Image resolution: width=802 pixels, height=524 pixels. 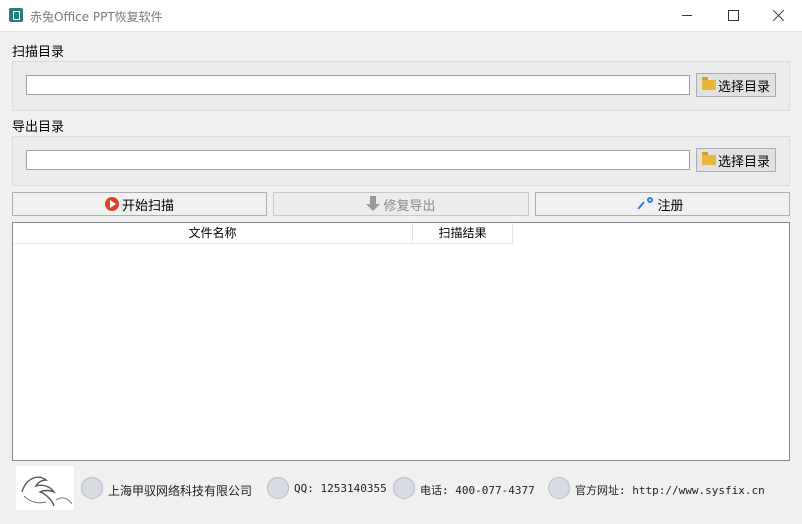 I want to click on start-scan-button: 开始扫描, so click(x=139, y=204).